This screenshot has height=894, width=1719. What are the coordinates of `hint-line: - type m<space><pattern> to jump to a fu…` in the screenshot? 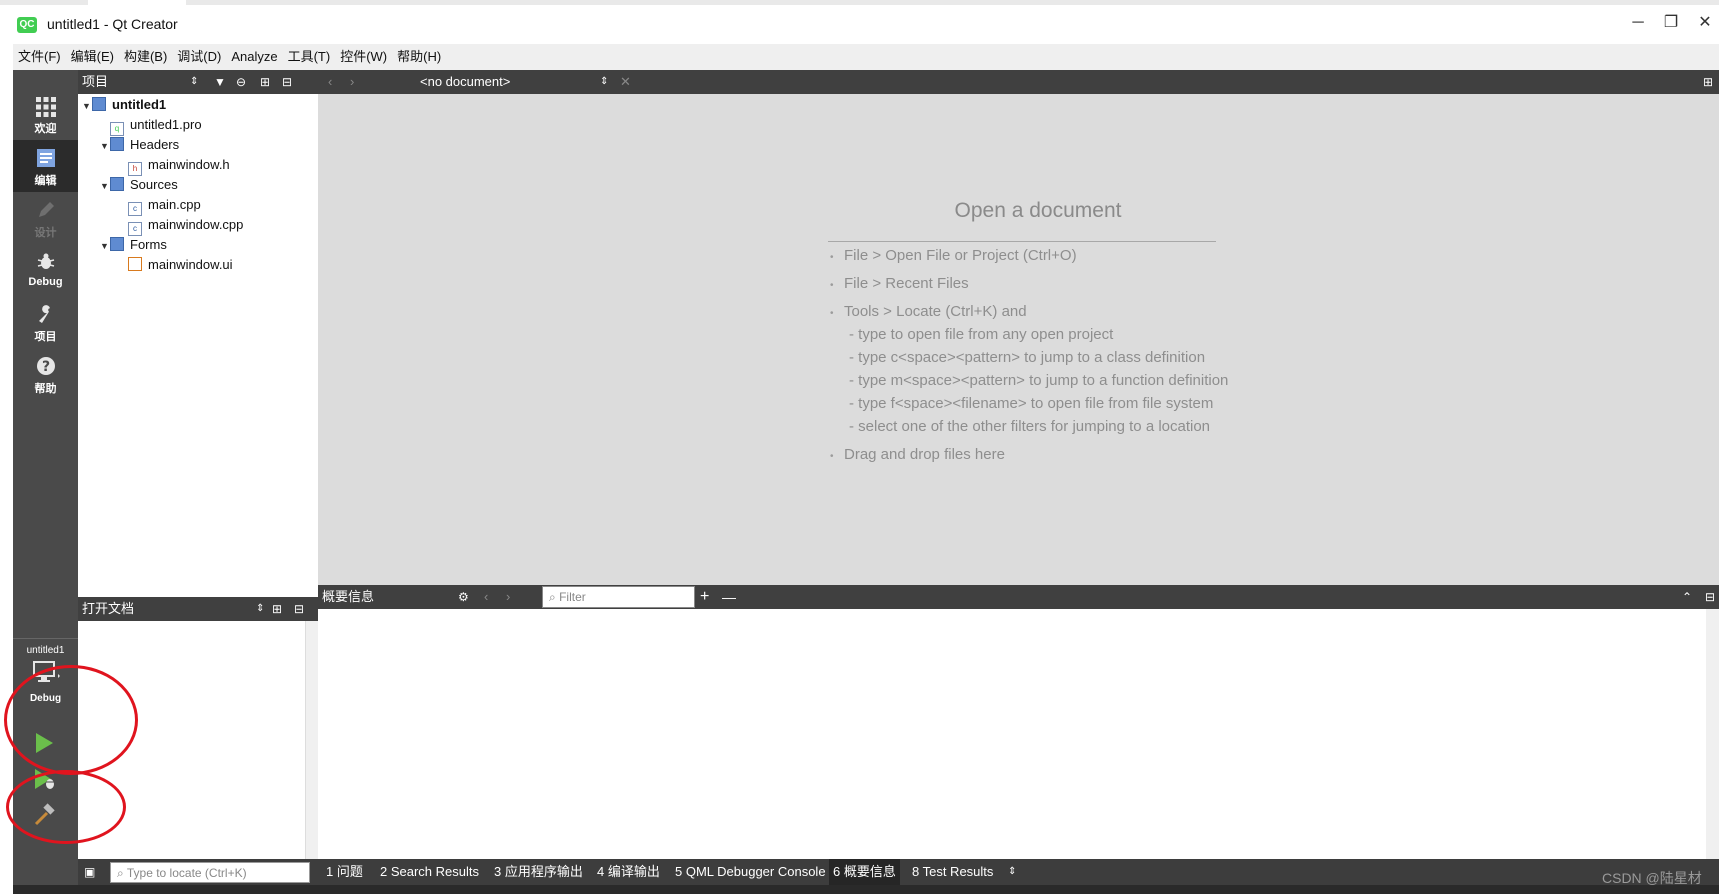 It's located at (1038, 380).